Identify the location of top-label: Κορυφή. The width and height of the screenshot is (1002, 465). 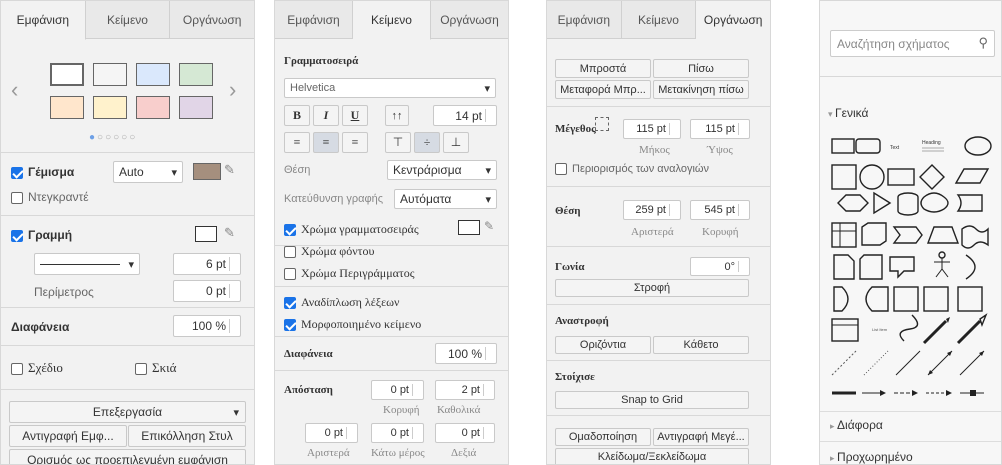
(720, 232).